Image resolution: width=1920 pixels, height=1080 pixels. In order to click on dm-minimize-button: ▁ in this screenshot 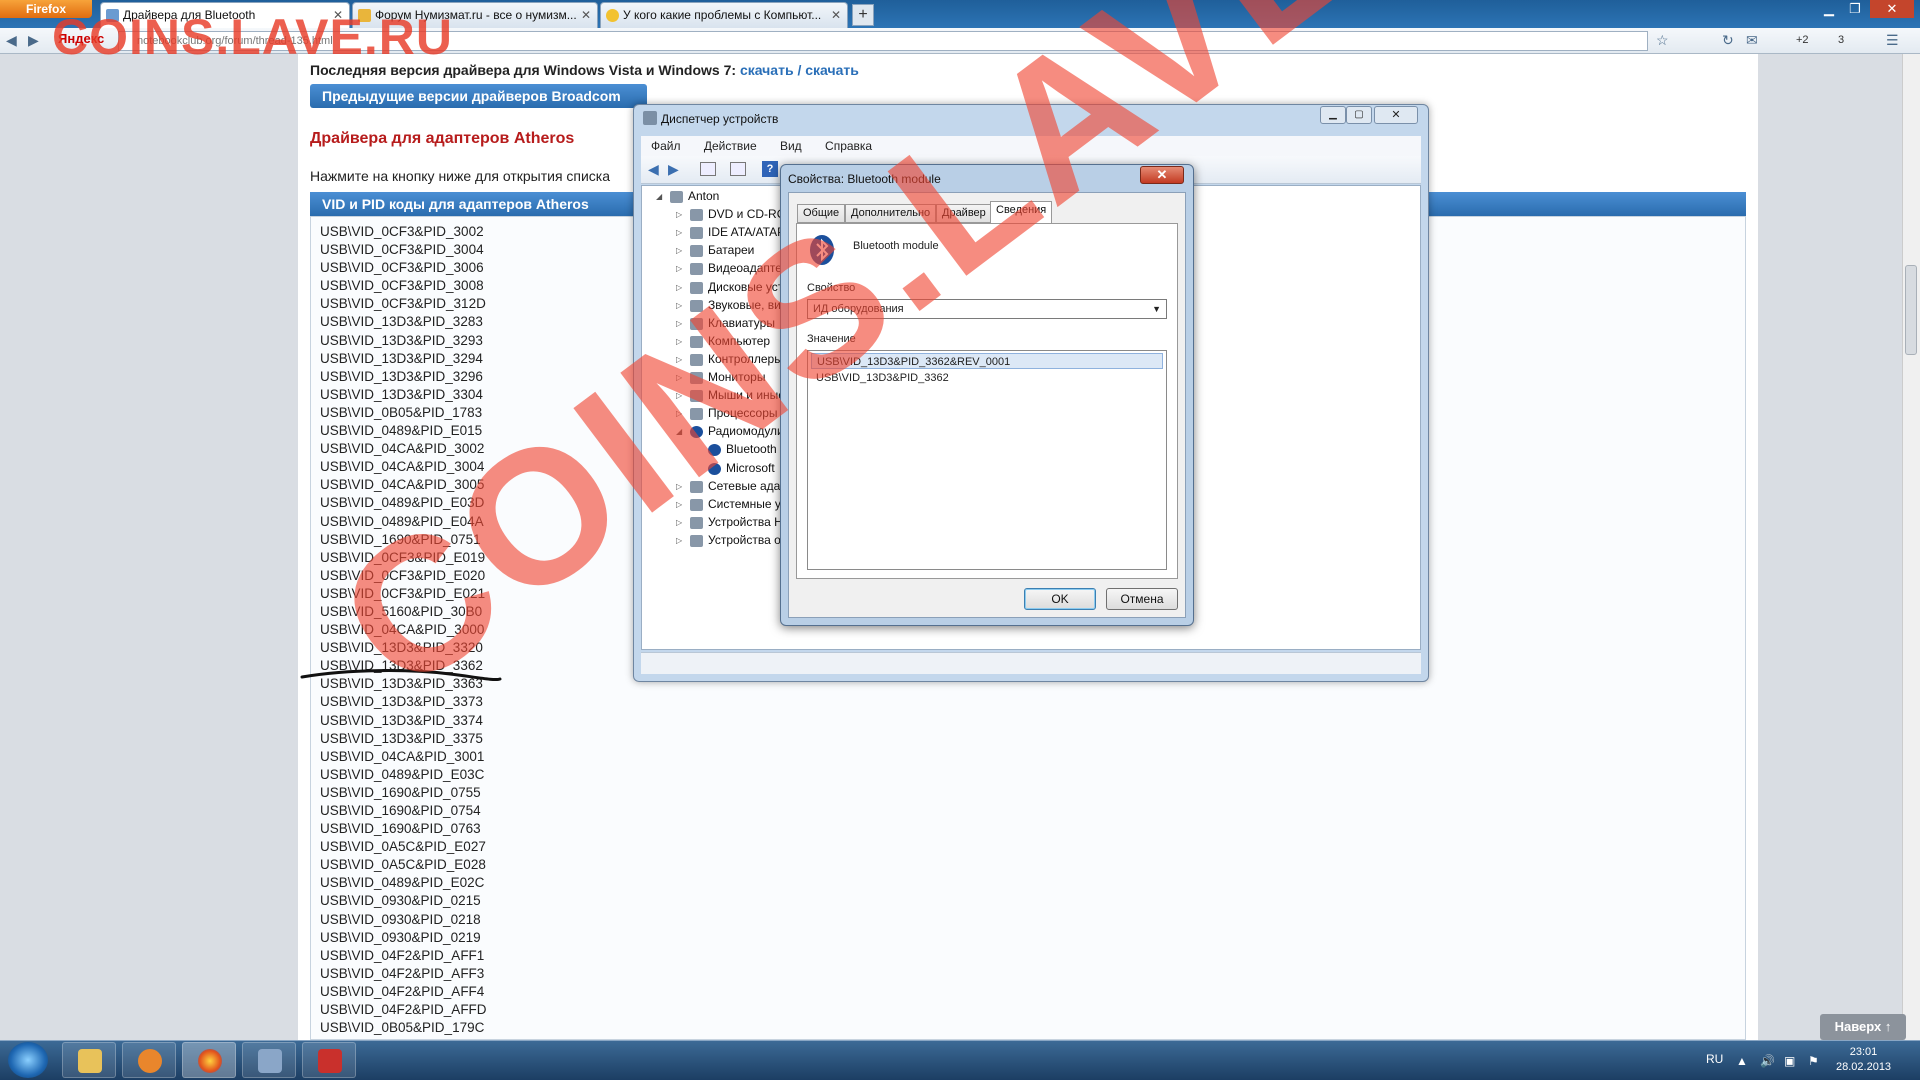, I will do `click(1333, 115)`.